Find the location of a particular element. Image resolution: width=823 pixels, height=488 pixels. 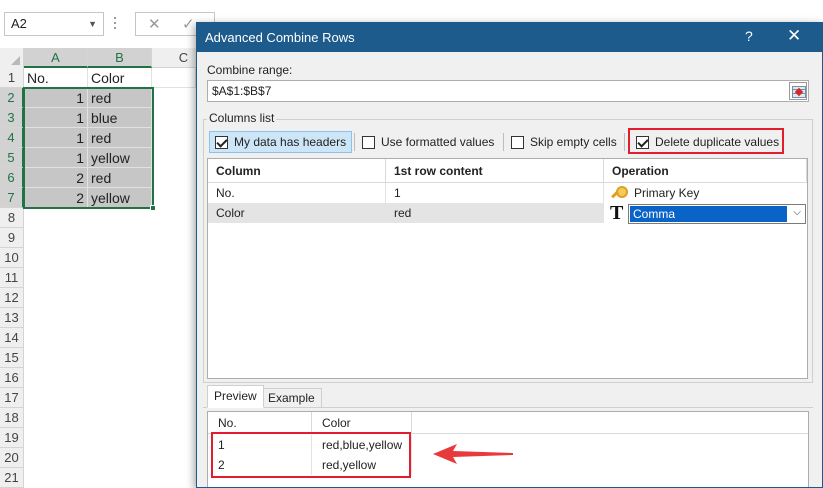

cell-a5: 1 is located at coordinates (56, 158).